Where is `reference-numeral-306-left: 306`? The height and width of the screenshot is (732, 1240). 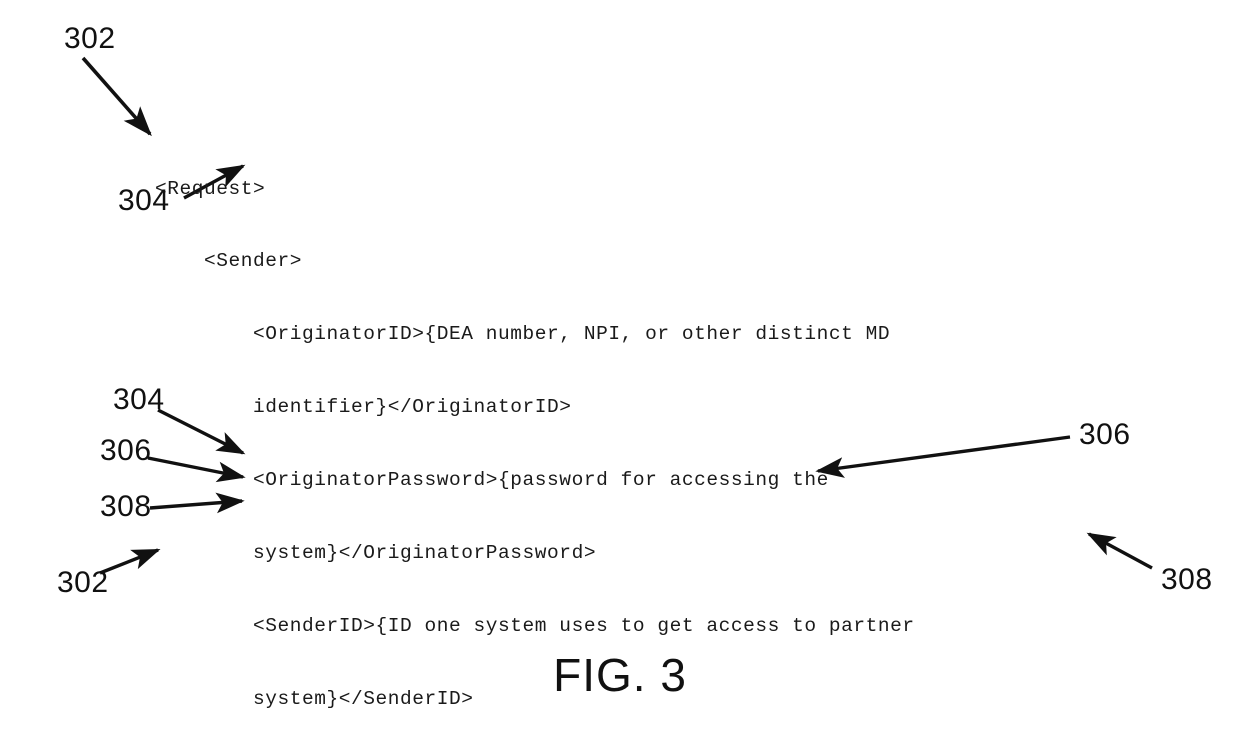
reference-numeral-306-left: 306 is located at coordinates (126, 450).